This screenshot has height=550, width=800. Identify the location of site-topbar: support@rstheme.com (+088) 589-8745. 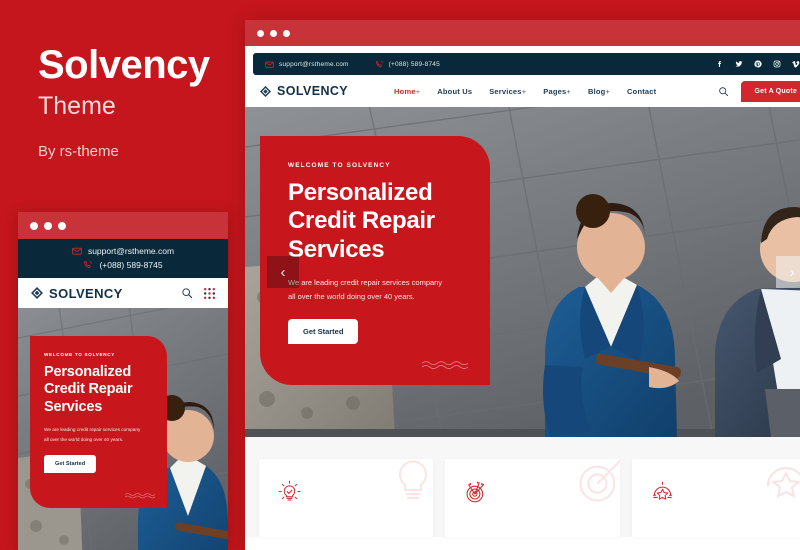
(526, 64).